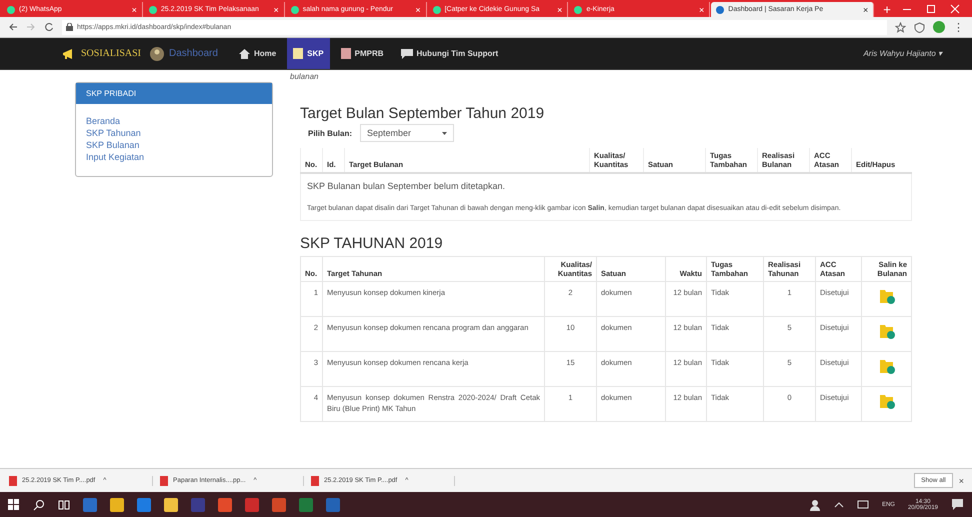 This screenshot has width=972, height=517. What do you see at coordinates (814, 504) in the screenshot?
I see `people-icon` at bounding box center [814, 504].